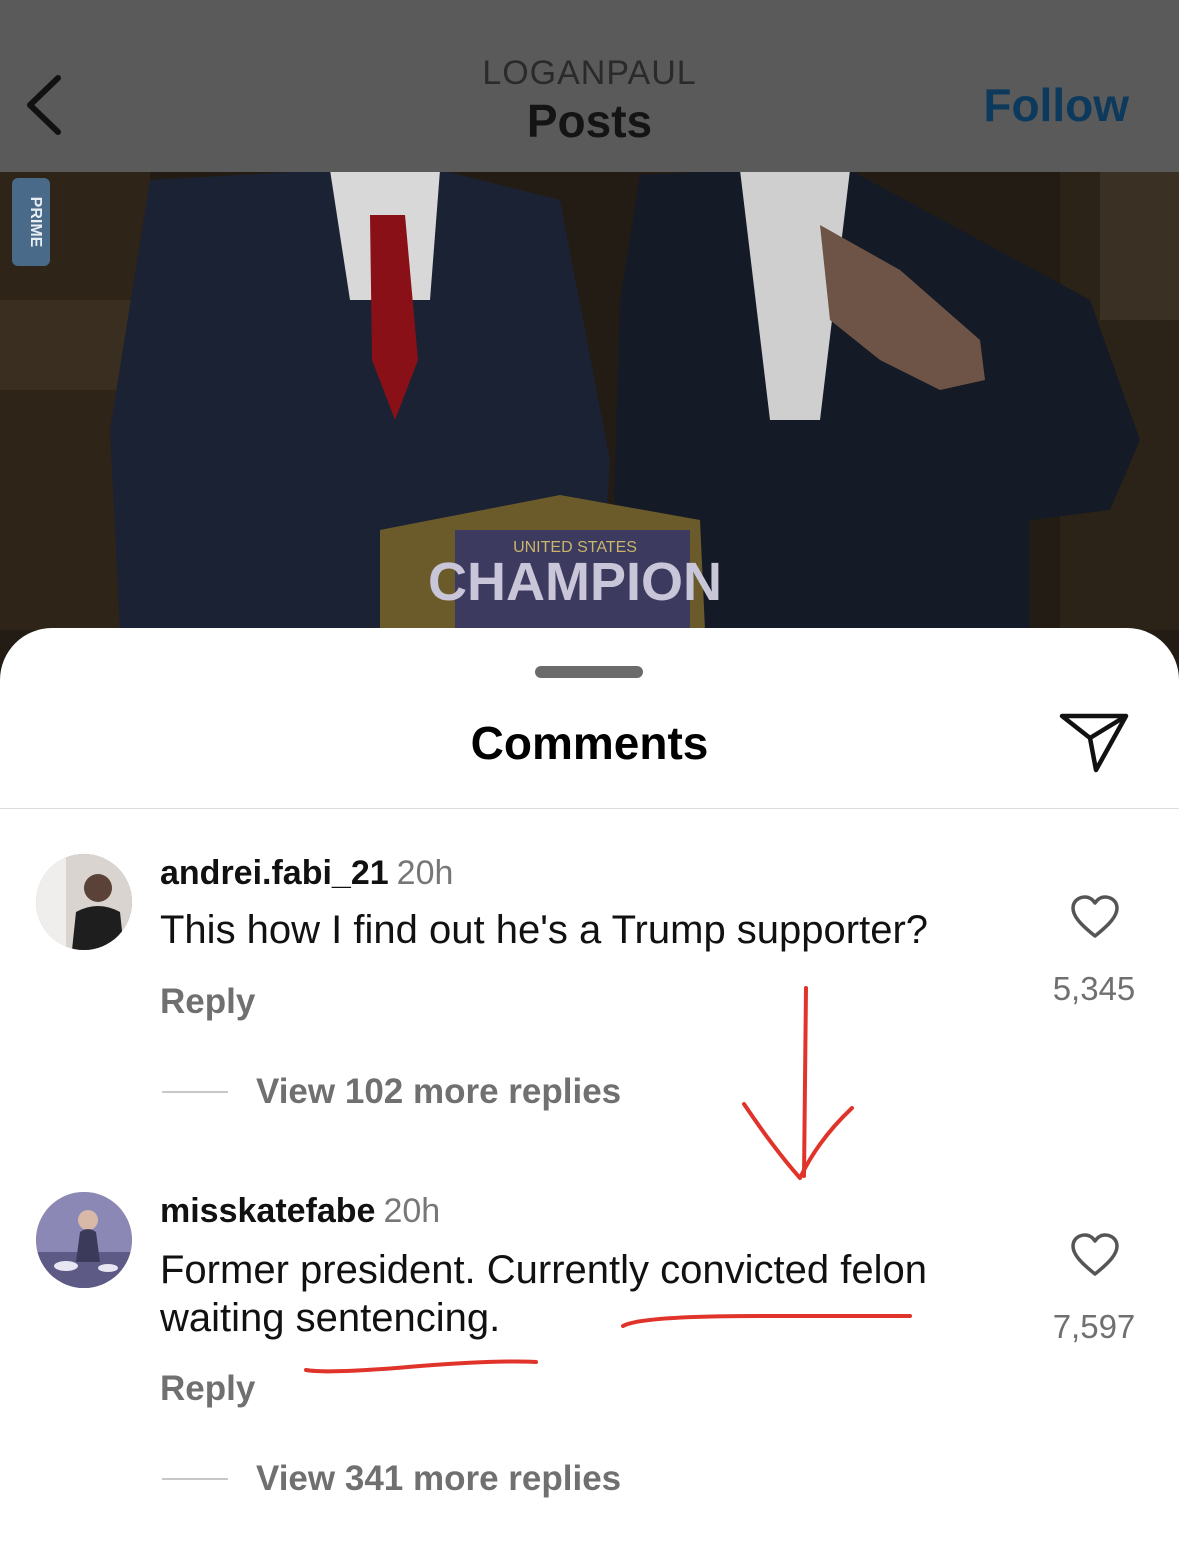  I want to click on view-more-replies: View 102 more replies, so click(438, 1092).